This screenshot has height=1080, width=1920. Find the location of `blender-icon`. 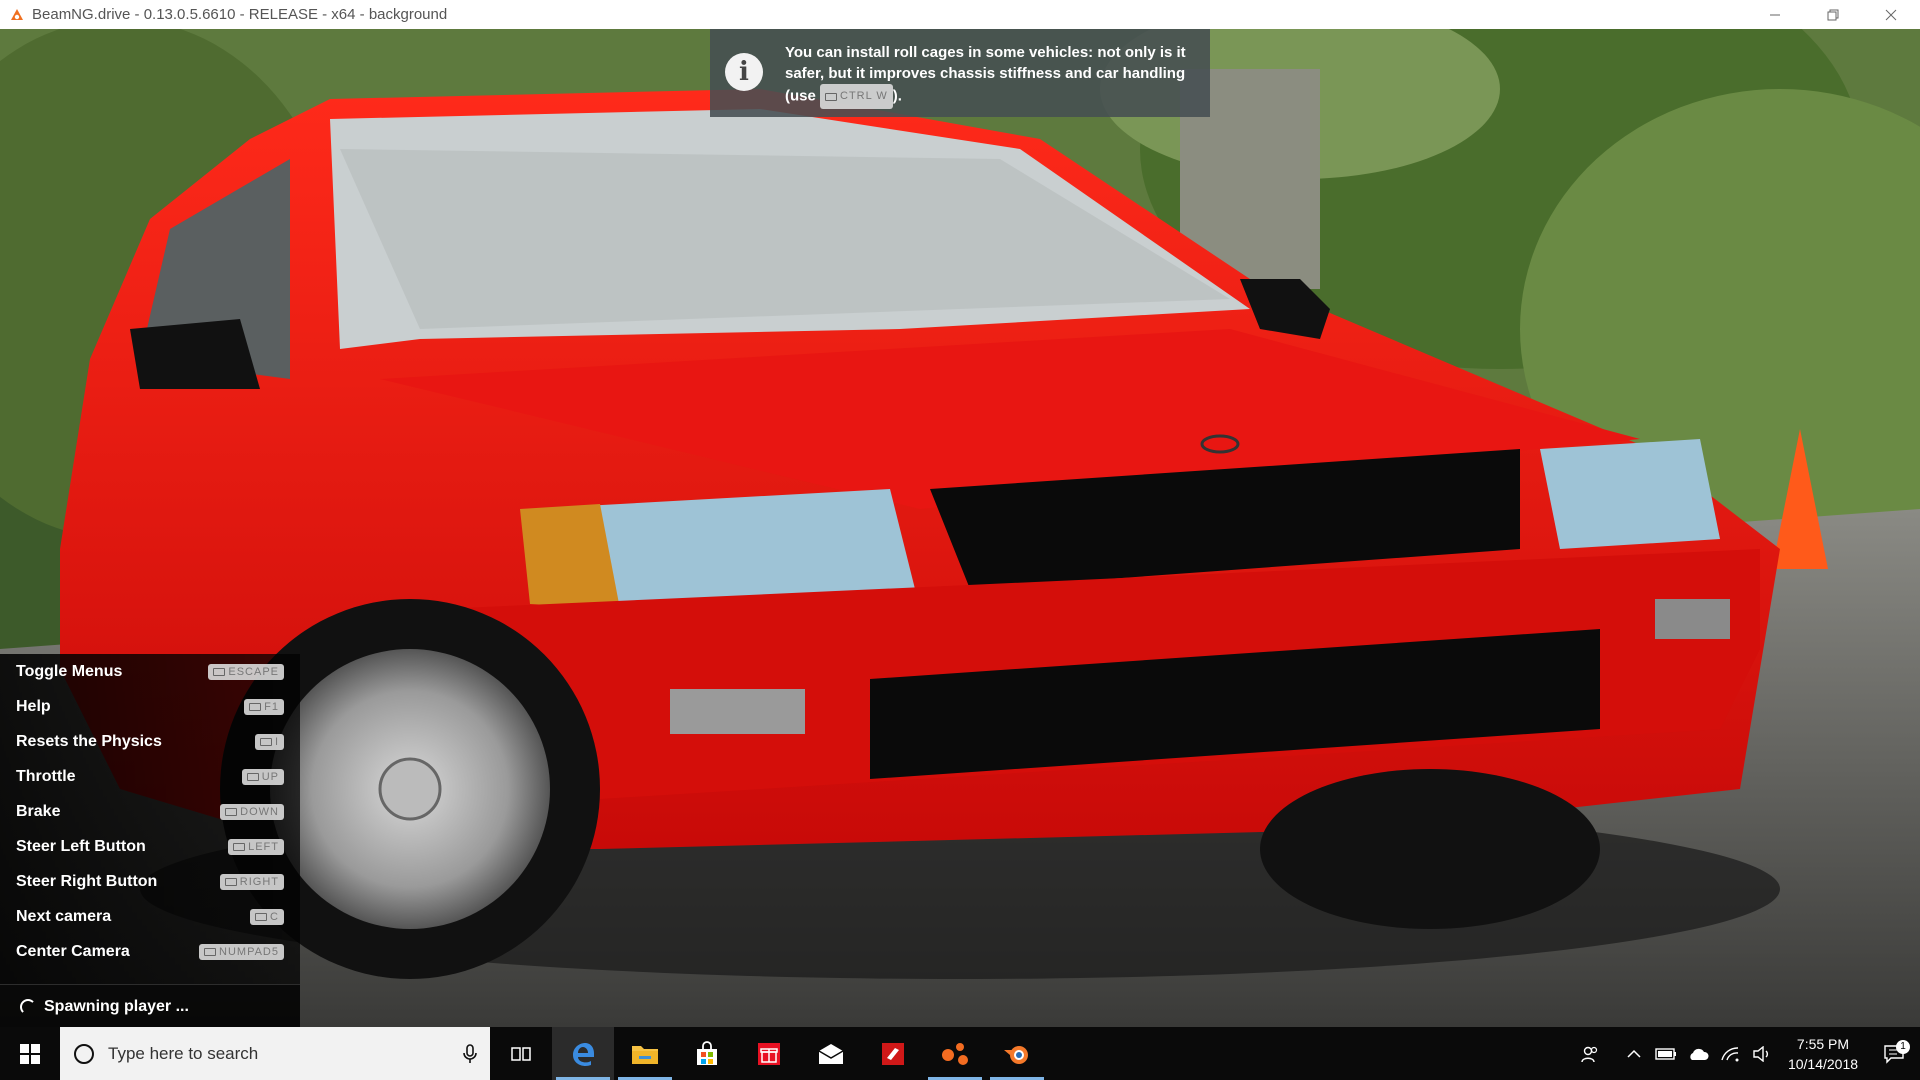

blender-icon is located at coordinates (1016, 1054).